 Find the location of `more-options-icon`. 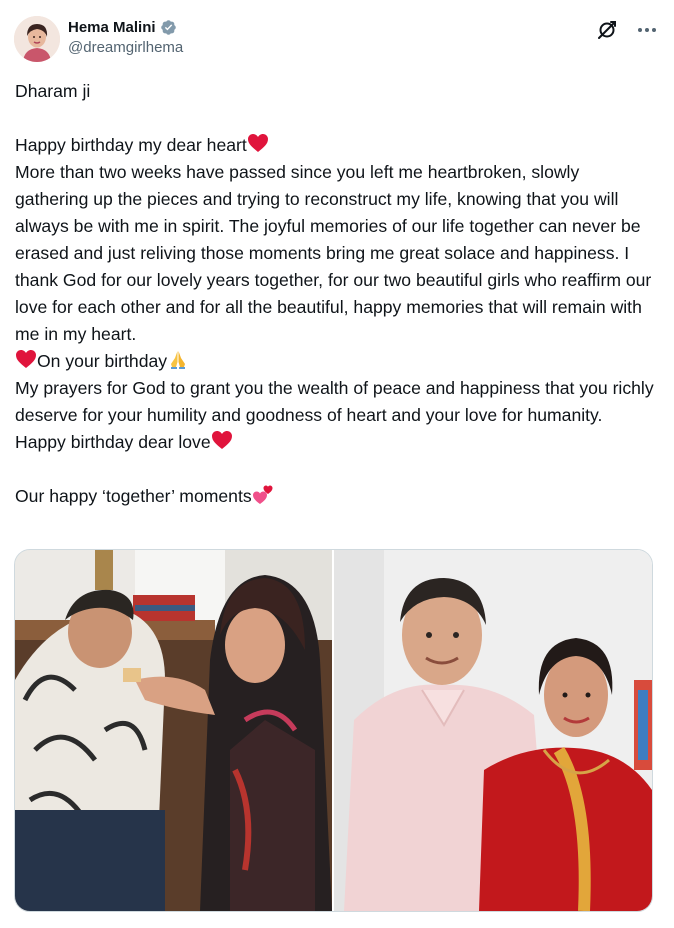

more-options-icon is located at coordinates (647, 30).